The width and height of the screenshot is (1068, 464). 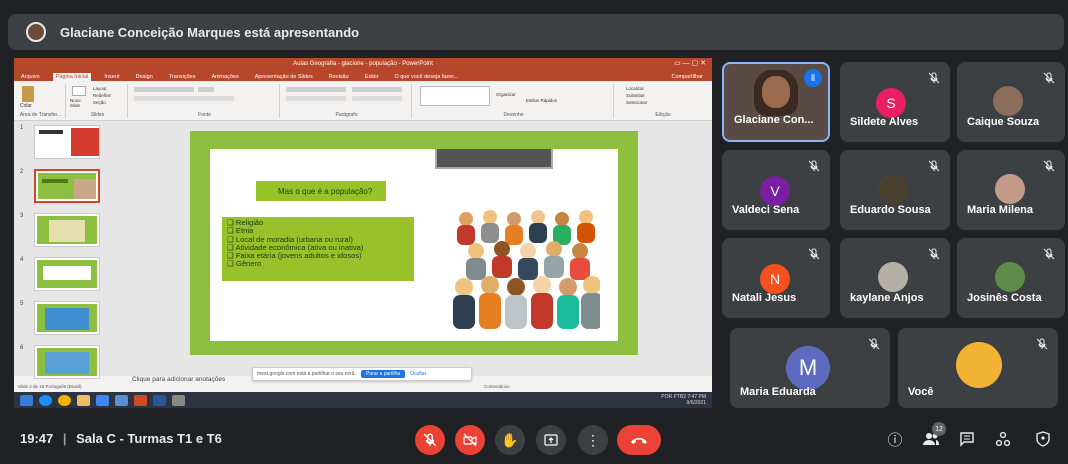 I want to click on participant-tile-sildete: S Sildete Alves, so click(x=895, y=102).